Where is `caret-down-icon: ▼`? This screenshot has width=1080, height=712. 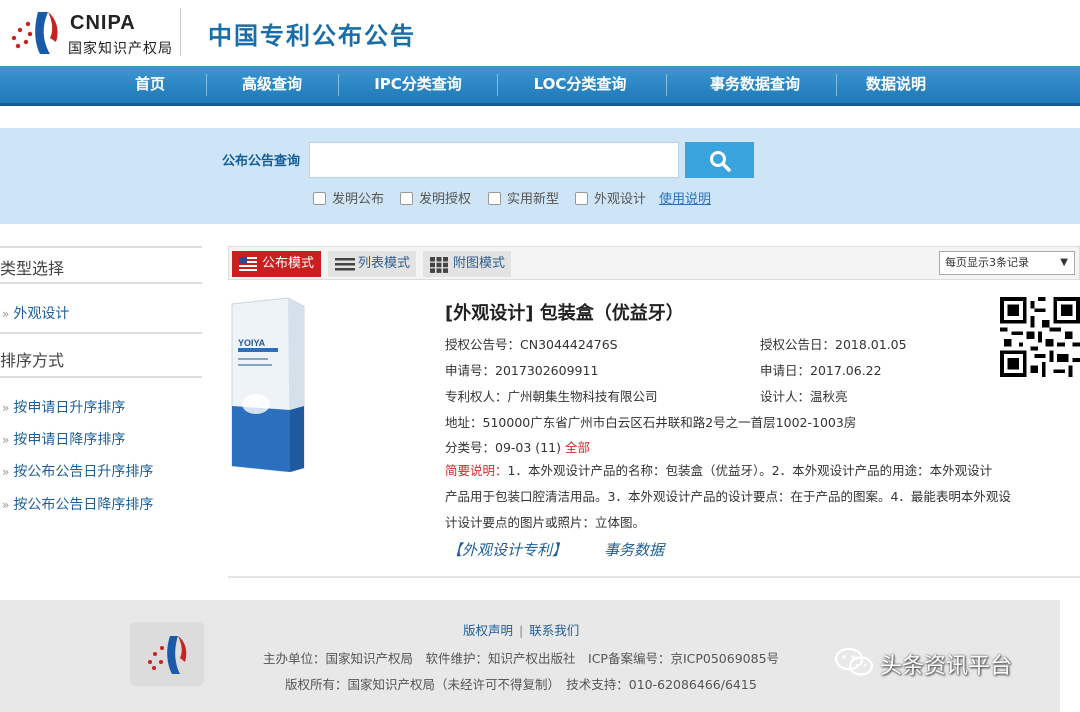 caret-down-icon: ▼ is located at coordinates (1064, 262).